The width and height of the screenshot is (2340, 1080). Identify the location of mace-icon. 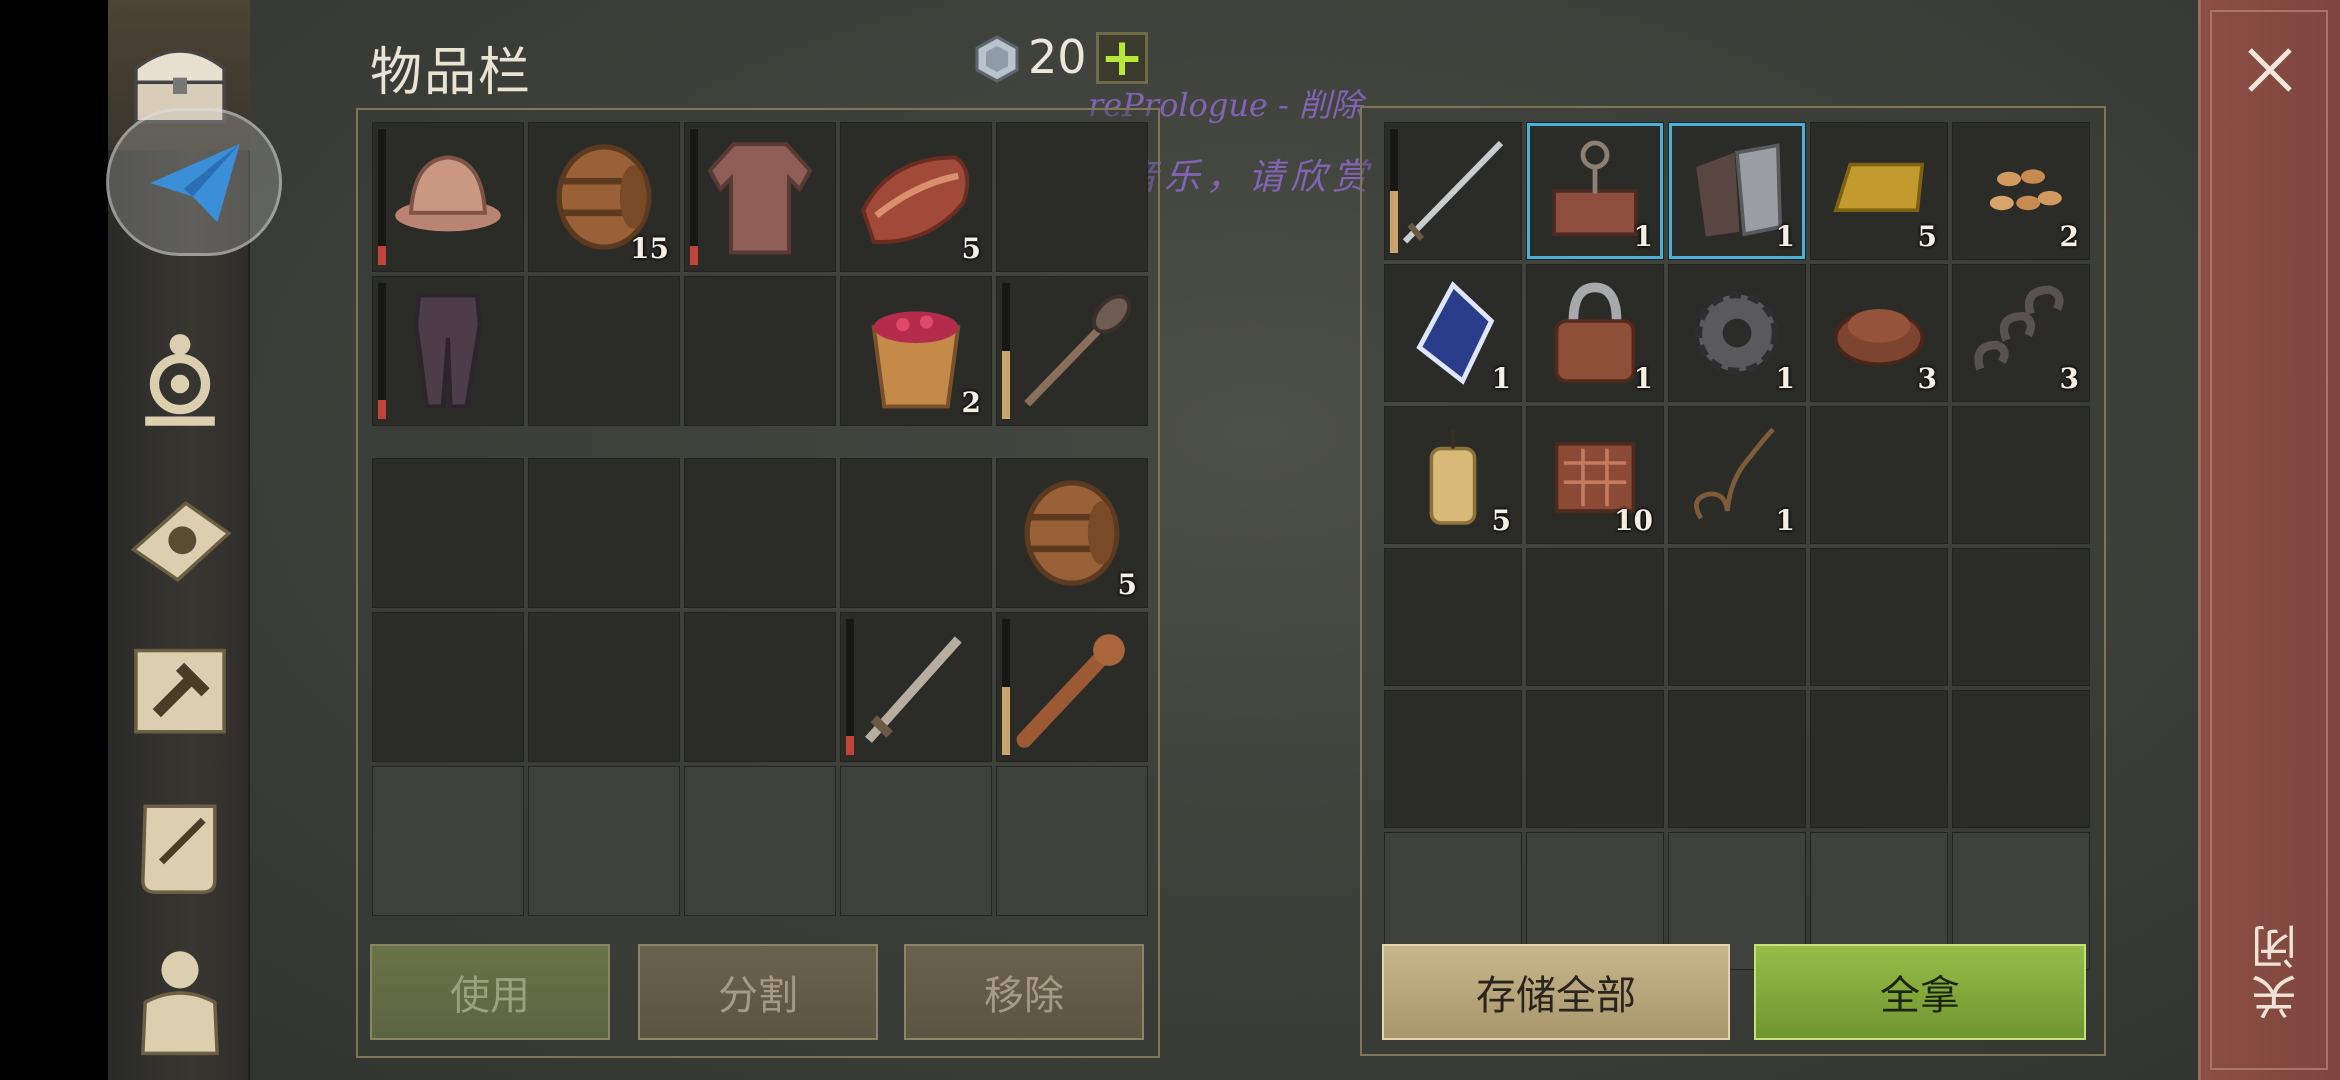
(1078, 350).